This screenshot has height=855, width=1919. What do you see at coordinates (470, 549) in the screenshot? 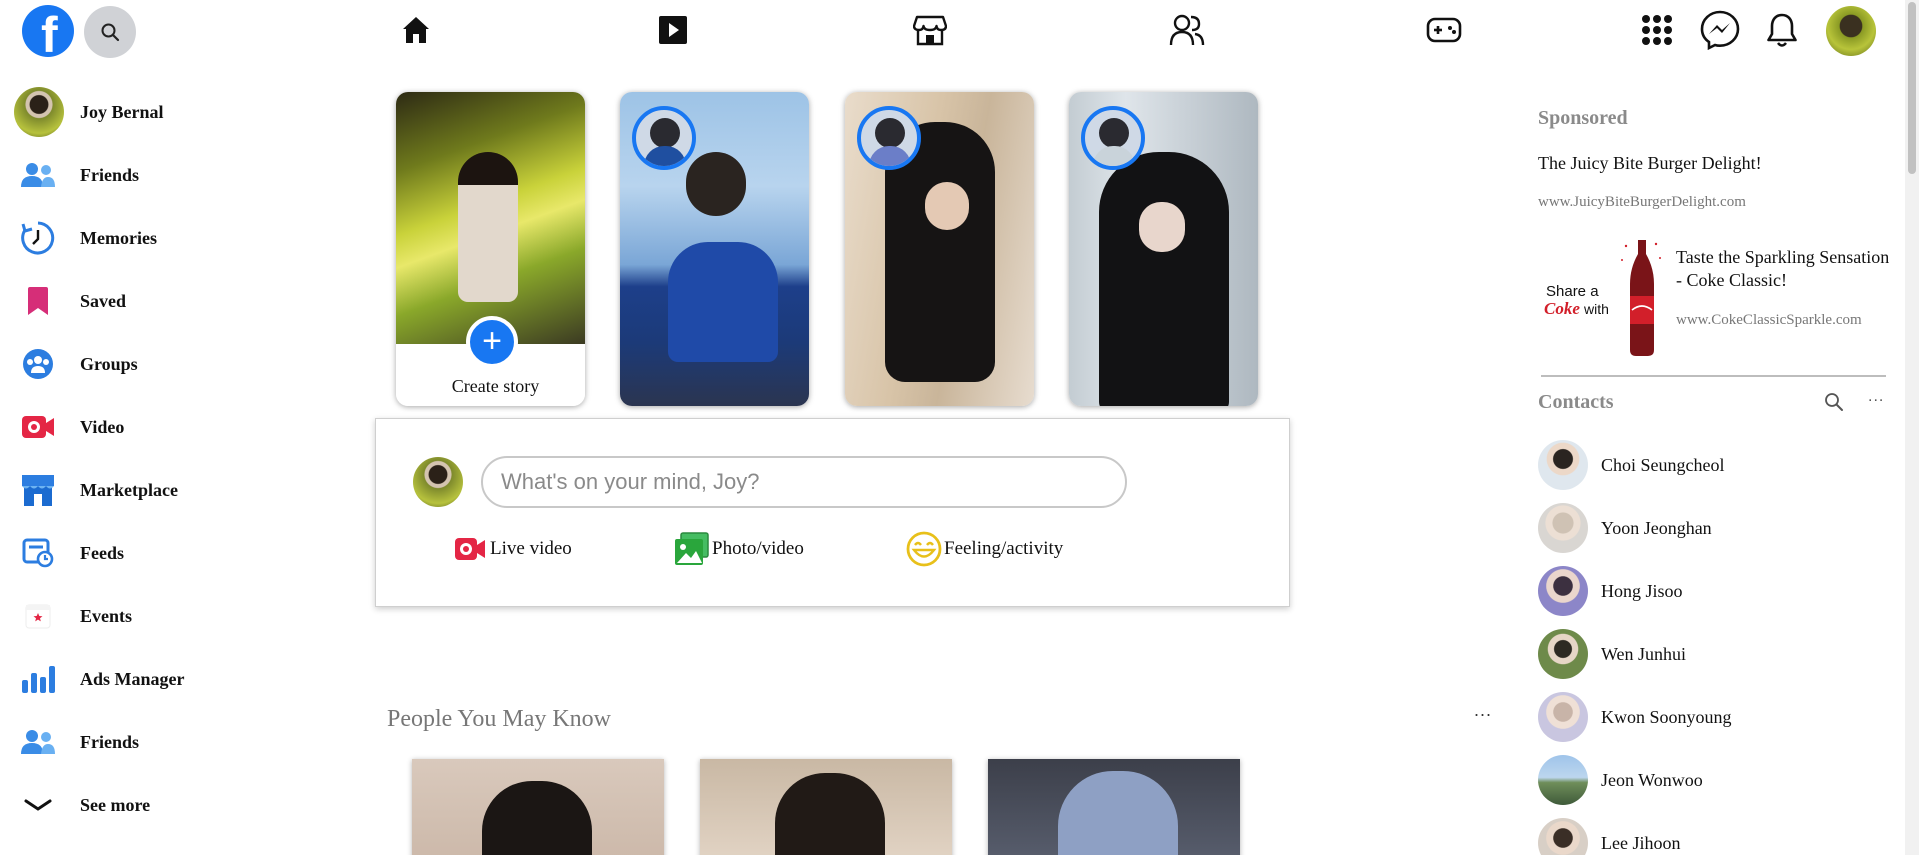
I see `live-video-icon` at bounding box center [470, 549].